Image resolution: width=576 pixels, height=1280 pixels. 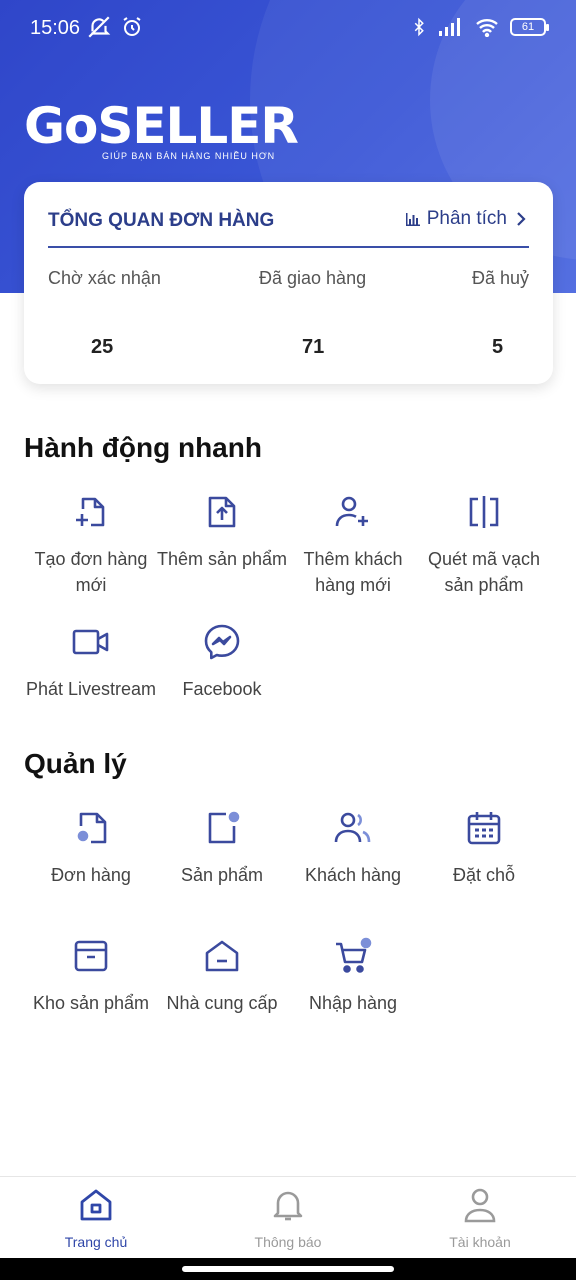 What do you see at coordinates (521, 219) in the screenshot?
I see `chevron-right-icon` at bounding box center [521, 219].